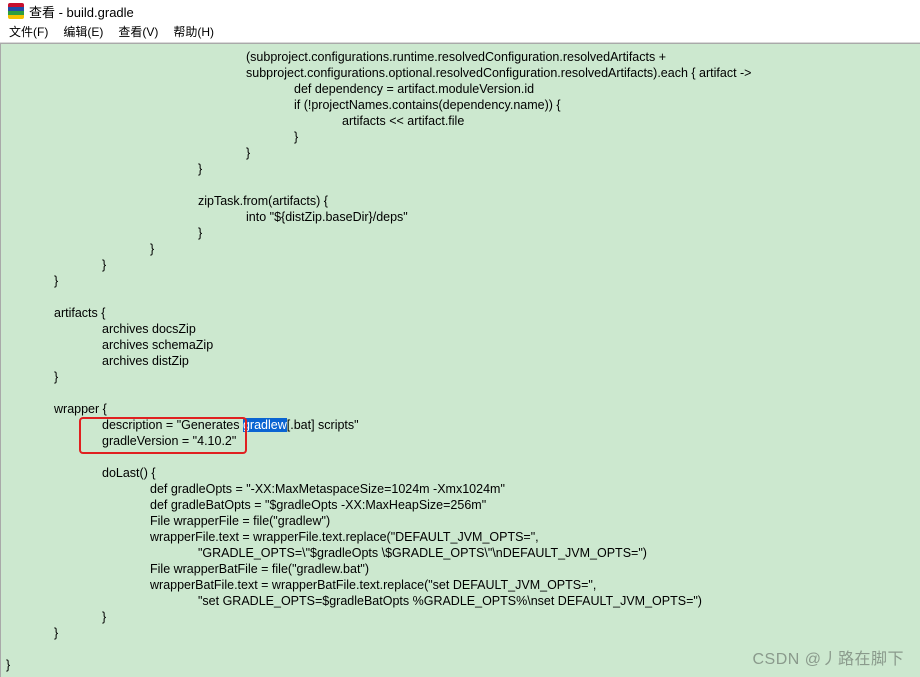 This screenshot has width=920, height=677. Describe the element at coordinates (149, 329) in the screenshot. I see `code-line: archives docsZip` at that location.